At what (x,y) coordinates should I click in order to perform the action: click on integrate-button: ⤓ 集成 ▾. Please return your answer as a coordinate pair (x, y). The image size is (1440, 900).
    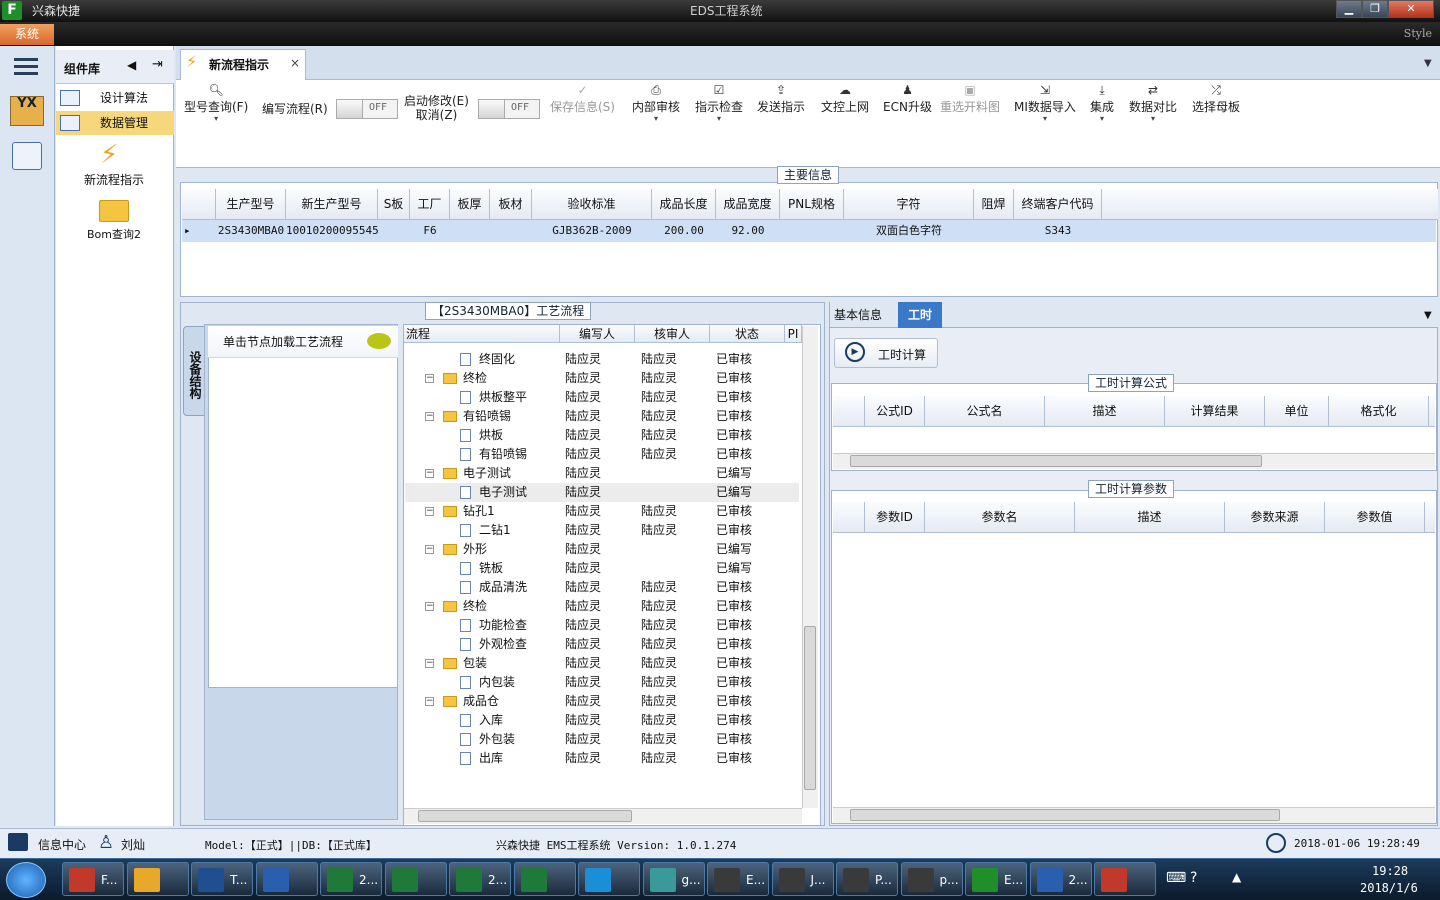
    Looking at the image, I should click on (1102, 102).